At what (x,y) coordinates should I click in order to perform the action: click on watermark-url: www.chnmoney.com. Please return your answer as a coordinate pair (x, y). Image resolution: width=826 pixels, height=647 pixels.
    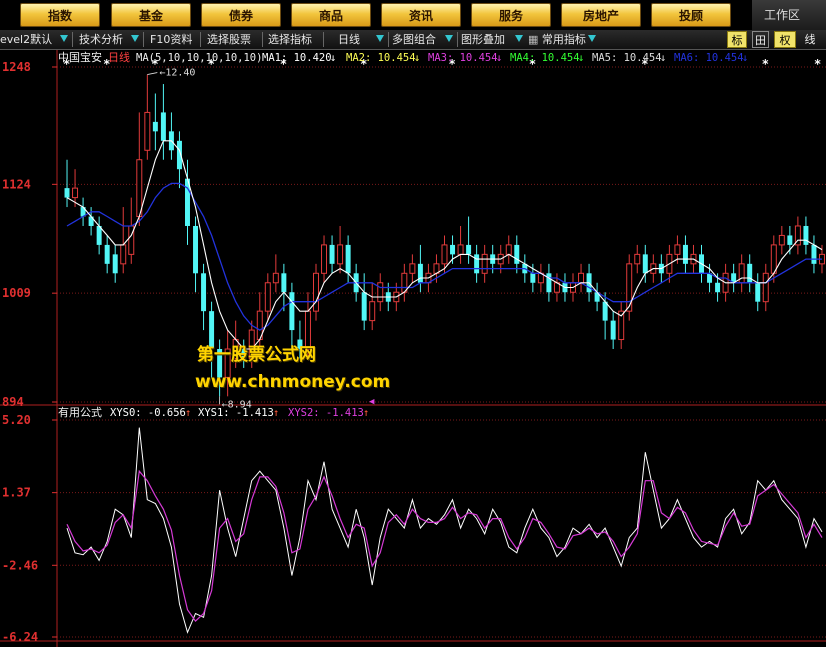
    Looking at the image, I should click on (293, 382).